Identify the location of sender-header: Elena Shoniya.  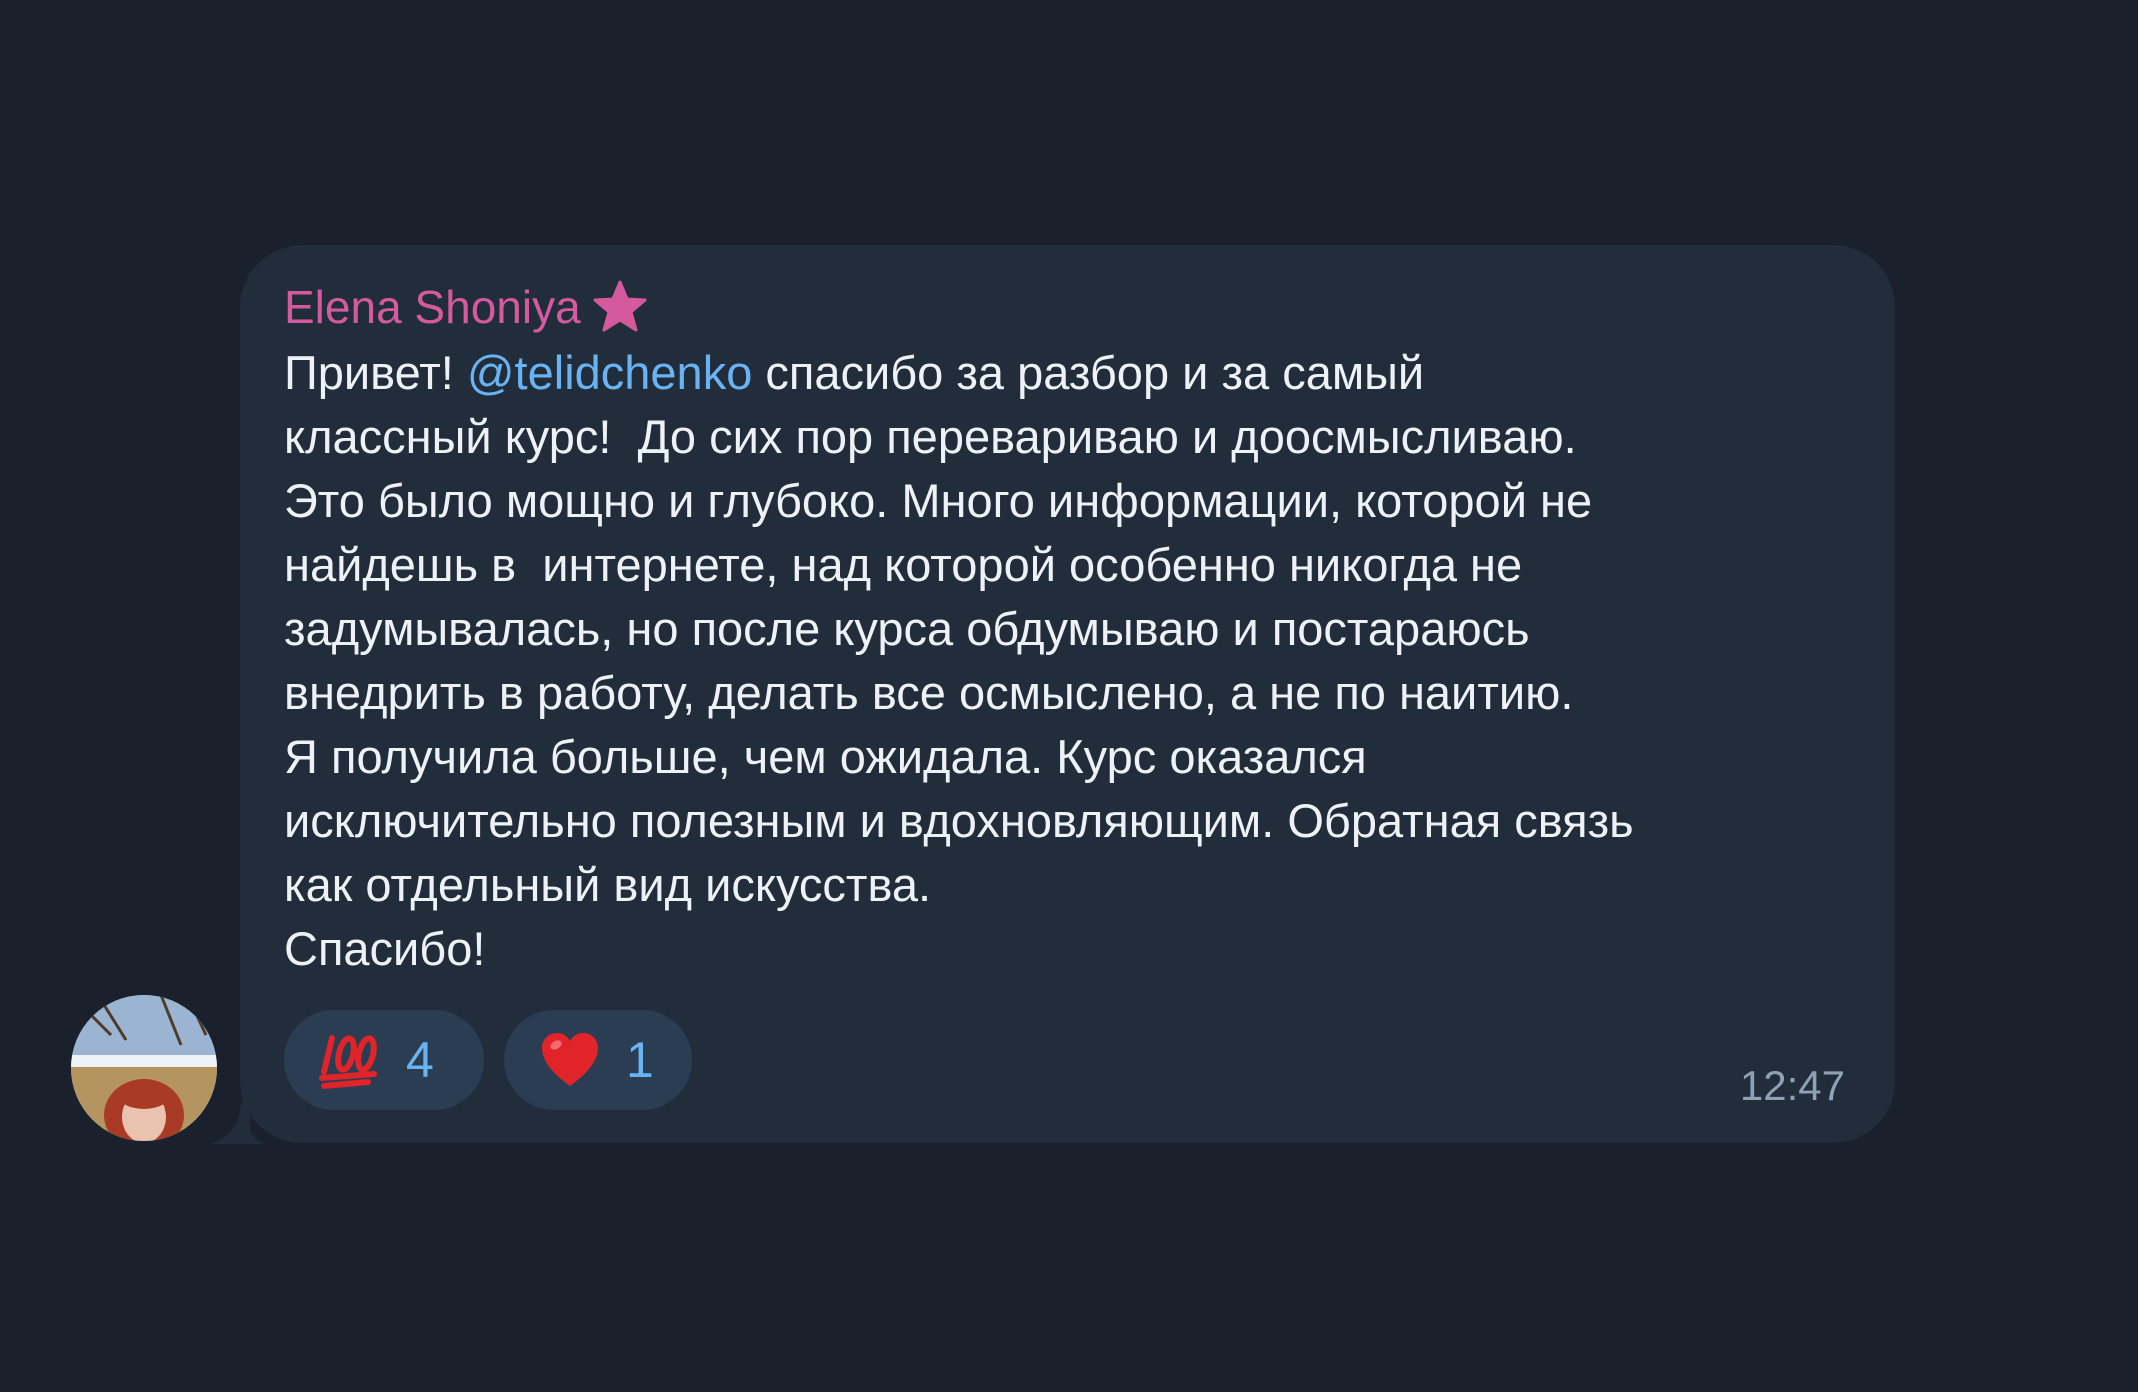
(466, 307).